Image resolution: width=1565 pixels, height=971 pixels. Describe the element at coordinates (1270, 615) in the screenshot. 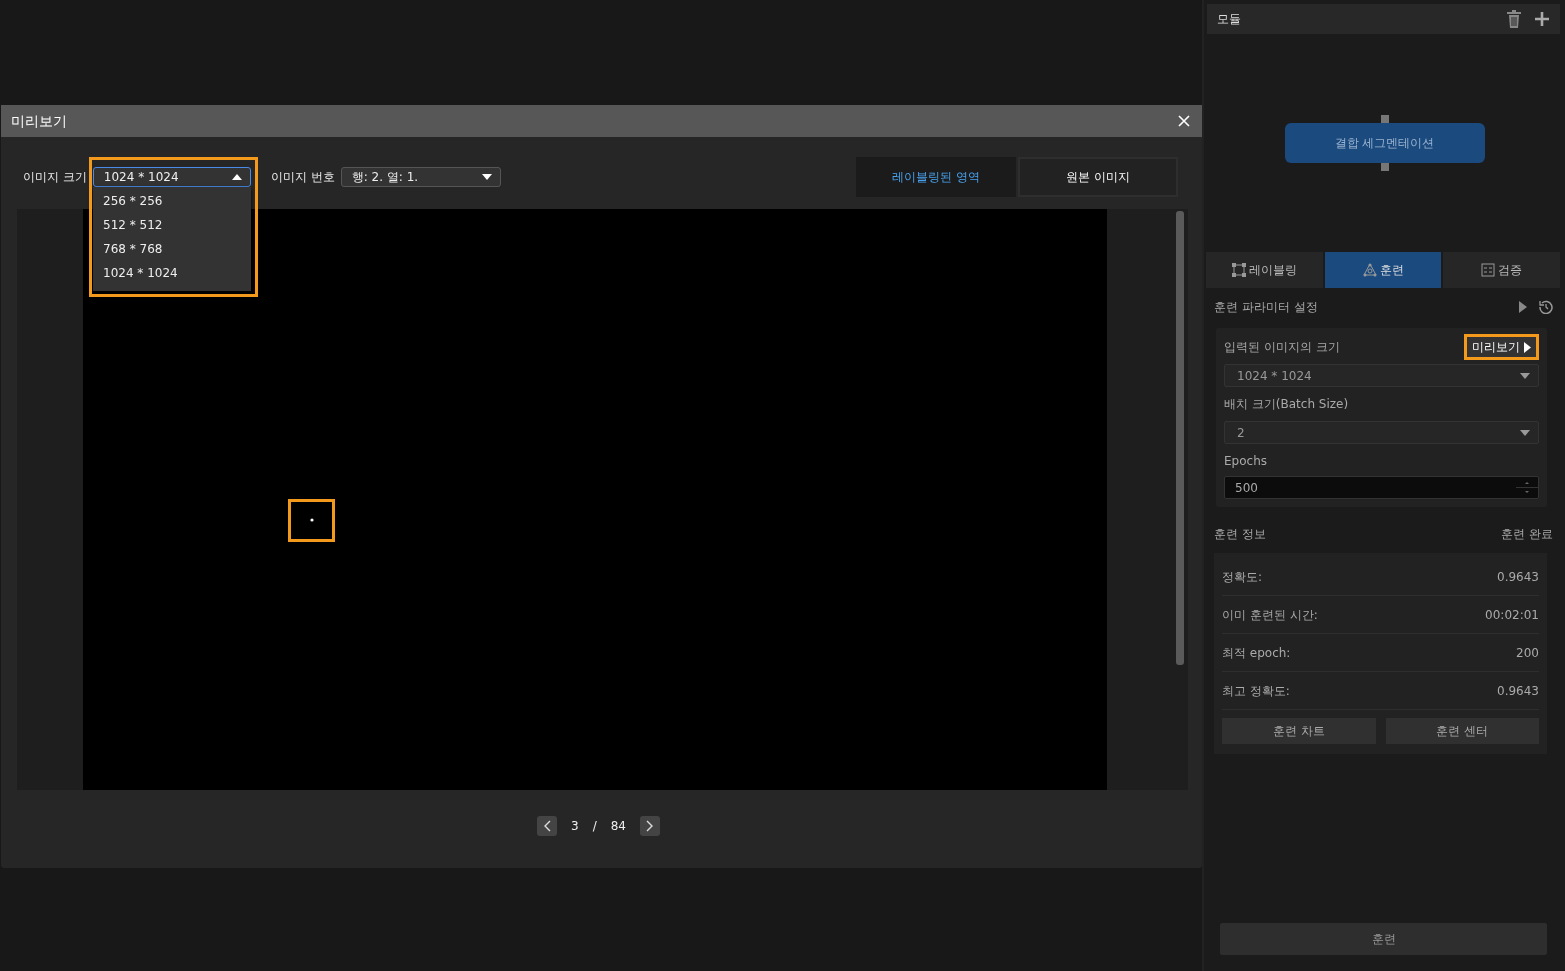

I see `info-label: 이미 훈련된 시간:` at that location.